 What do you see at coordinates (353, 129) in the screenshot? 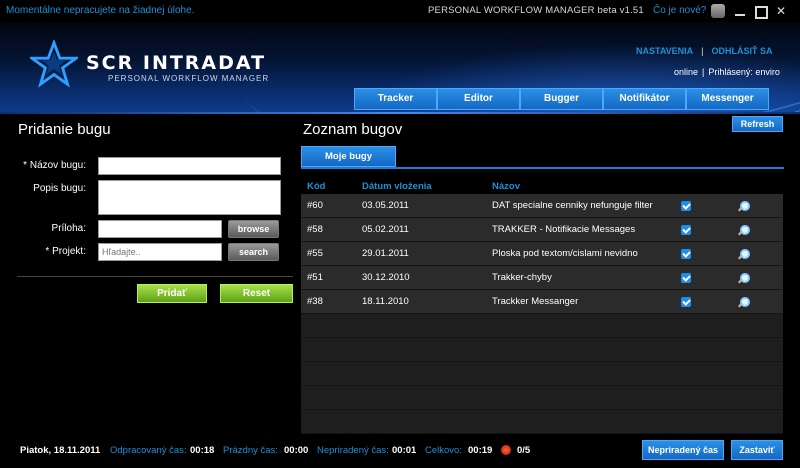
I see `bug-list-title: Zoznam bugov` at bounding box center [353, 129].